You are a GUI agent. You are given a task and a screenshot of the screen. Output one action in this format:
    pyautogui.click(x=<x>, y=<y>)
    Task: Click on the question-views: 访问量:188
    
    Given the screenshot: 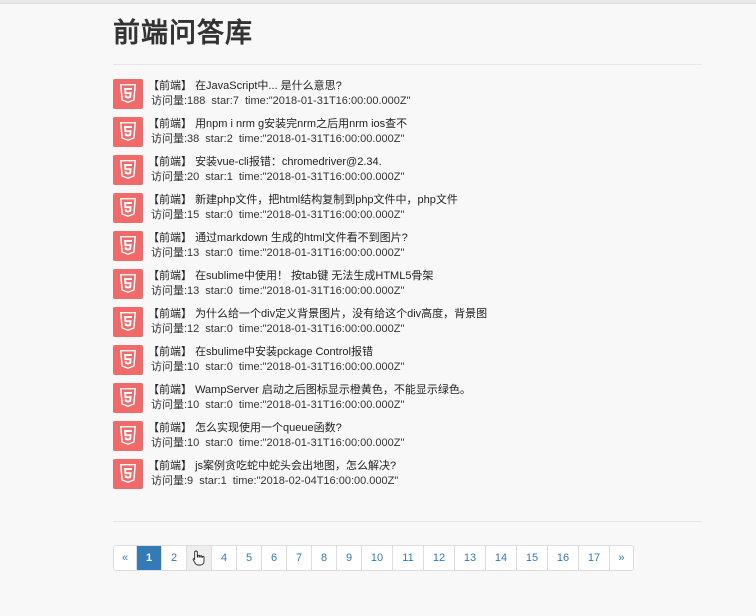 What is the action you would take?
    pyautogui.click(x=178, y=101)
    